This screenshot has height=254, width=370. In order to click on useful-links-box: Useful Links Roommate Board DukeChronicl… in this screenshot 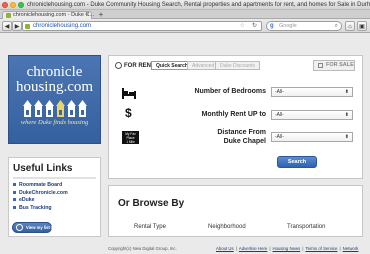, I will do `click(54, 197)`.